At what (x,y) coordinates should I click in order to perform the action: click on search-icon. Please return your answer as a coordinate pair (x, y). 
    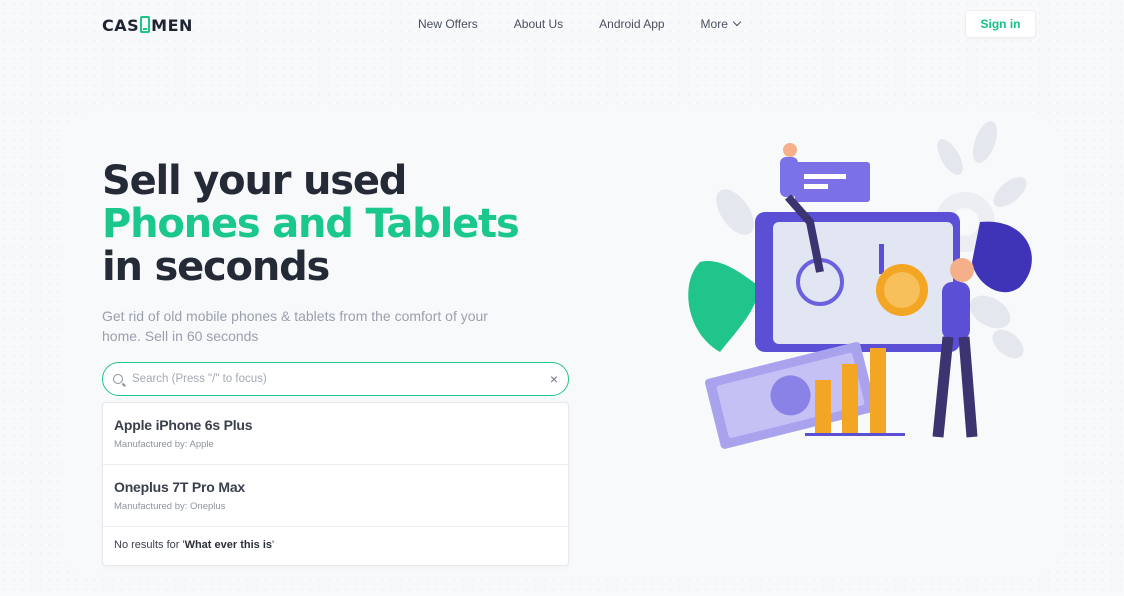
    Looking at the image, I should click on (118, 379).